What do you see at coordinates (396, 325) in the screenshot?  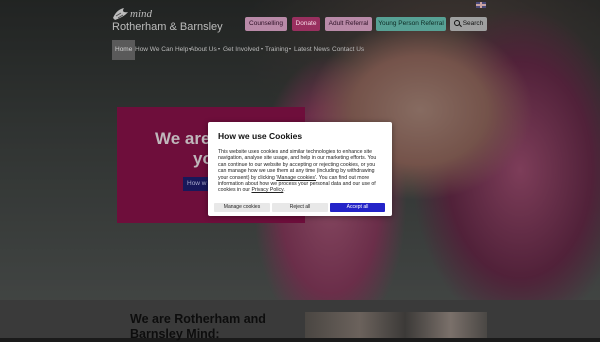 I see `intro-photo` at bounding box center [396, 325].